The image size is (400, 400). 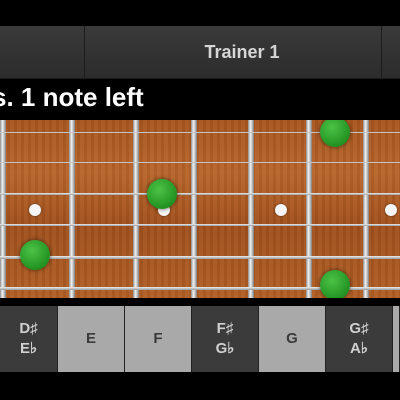 I want to click on note-label-sharp: D♯, so click(x=28, y=328).